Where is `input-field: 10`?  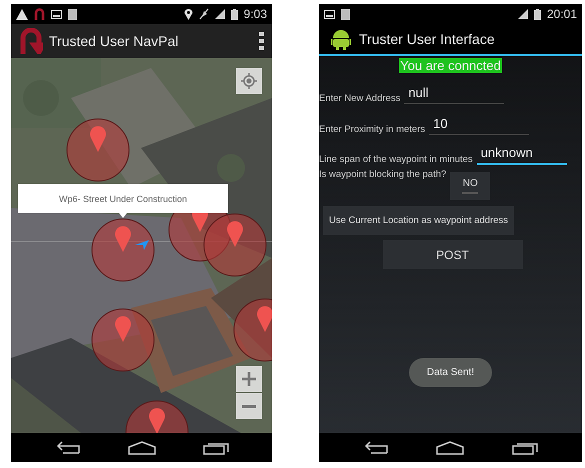
input-field: 10 is located at coordinates (479, 125).